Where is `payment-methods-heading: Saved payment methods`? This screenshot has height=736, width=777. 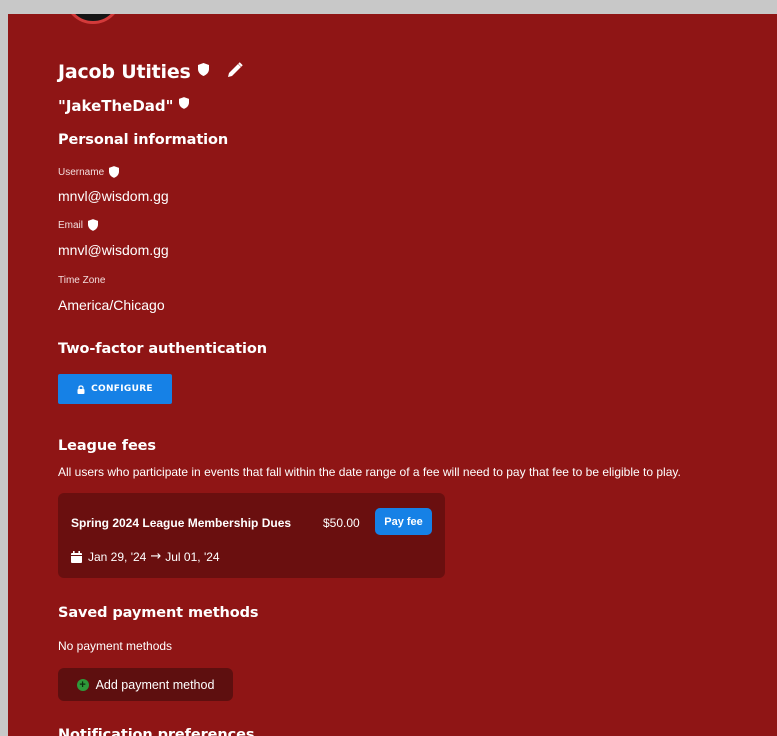 payment-methods-heading: Saved payment methods is located at coordinates (158, 613).